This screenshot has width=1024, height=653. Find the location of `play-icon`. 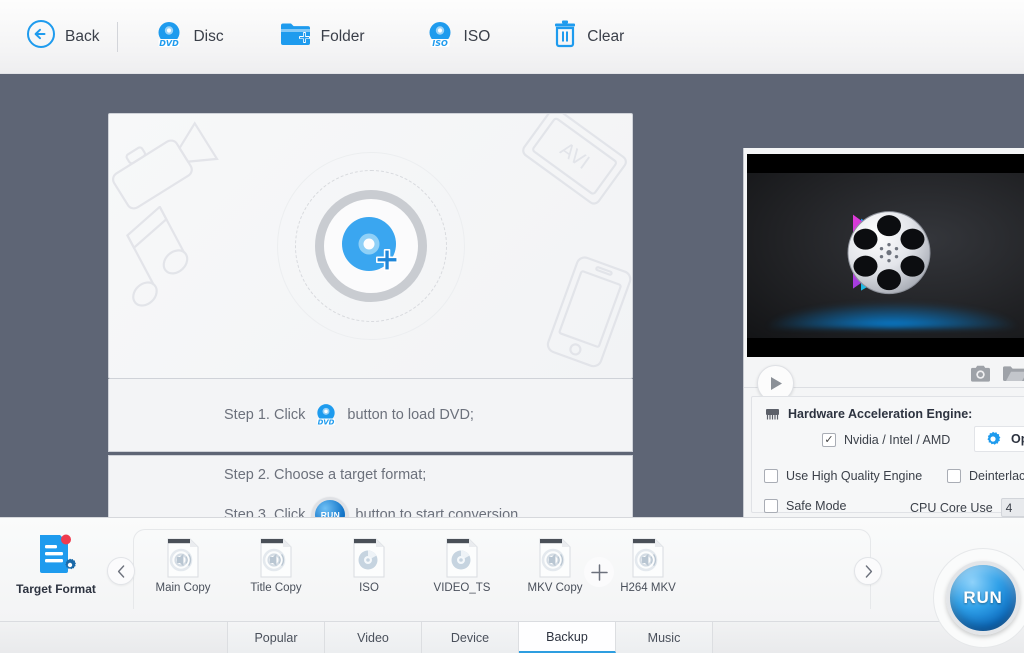

play-icon is located at coordinates (776, 383).